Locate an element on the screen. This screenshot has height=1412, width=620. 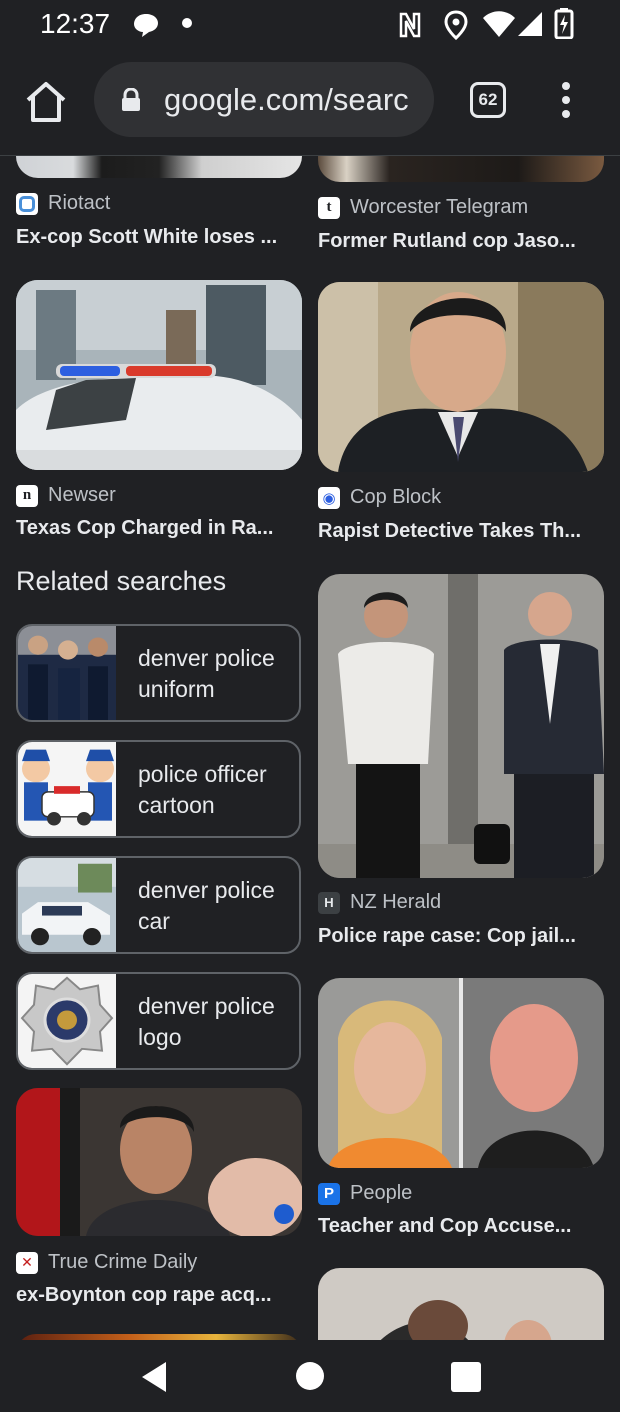
police-cartoon-thumbnail is located at coordinates (67, 789).